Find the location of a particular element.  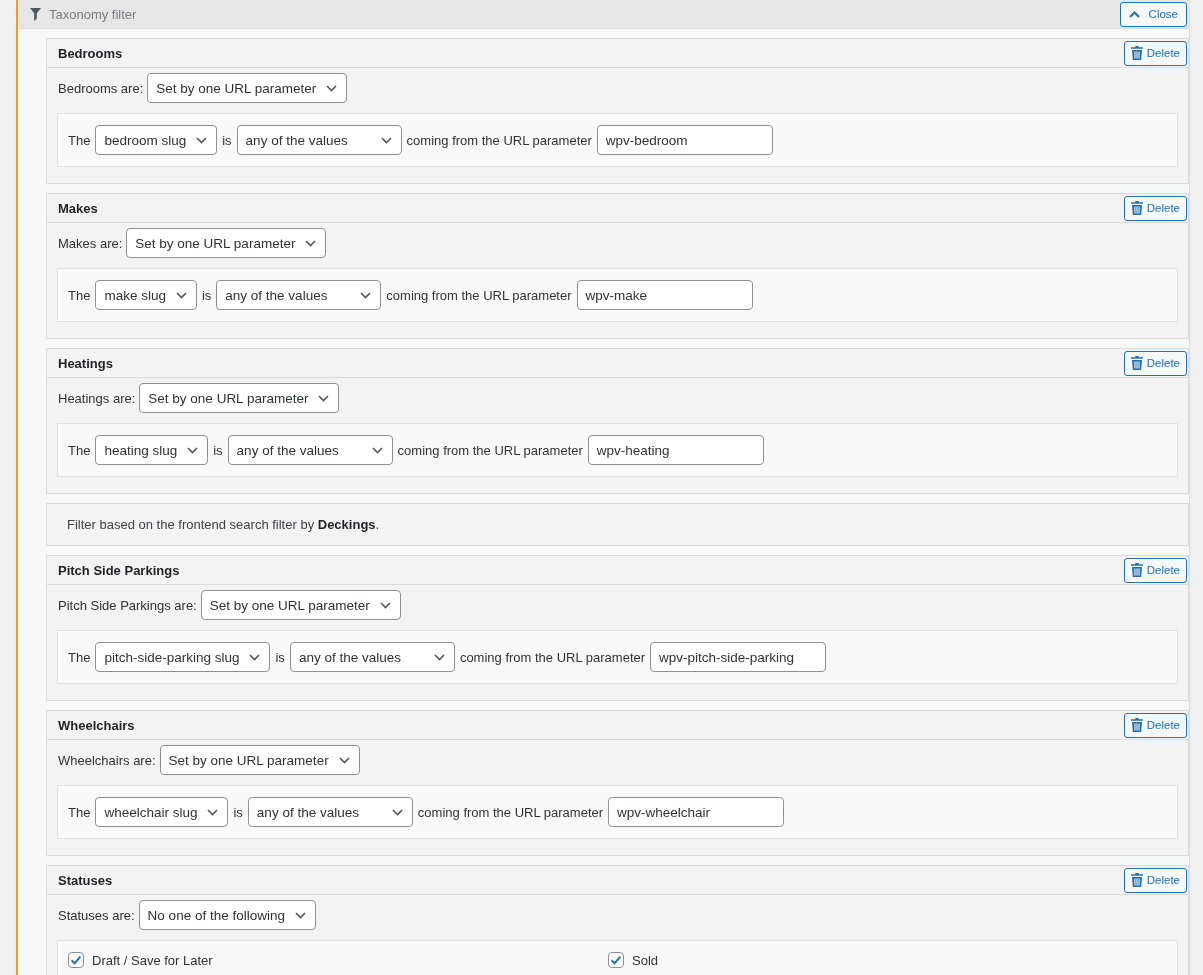

chevron-up-icon is located at coordinates (1134, 14).